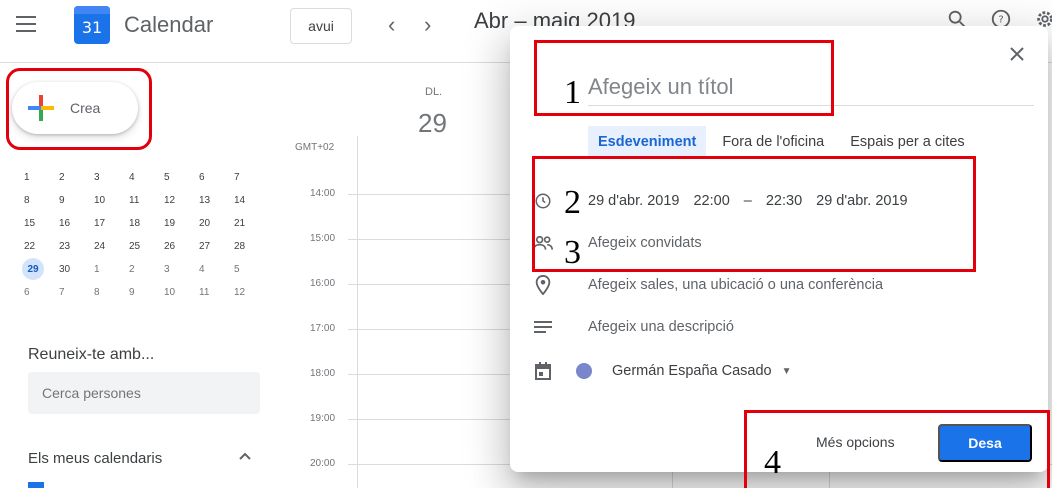  Describe the element at coordinates (74, 269) in the screenshot. I see `mini-calendar-day: 30` at that location.